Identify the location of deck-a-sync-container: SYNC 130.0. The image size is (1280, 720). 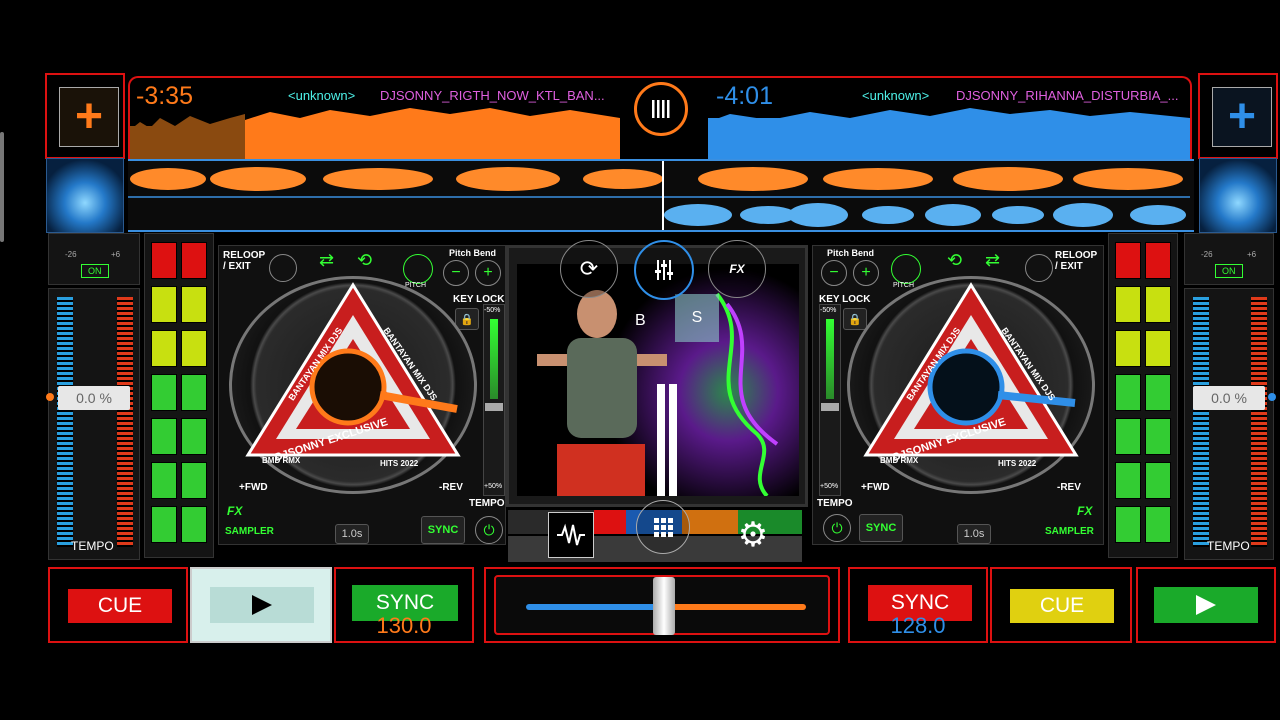
(404, 605).